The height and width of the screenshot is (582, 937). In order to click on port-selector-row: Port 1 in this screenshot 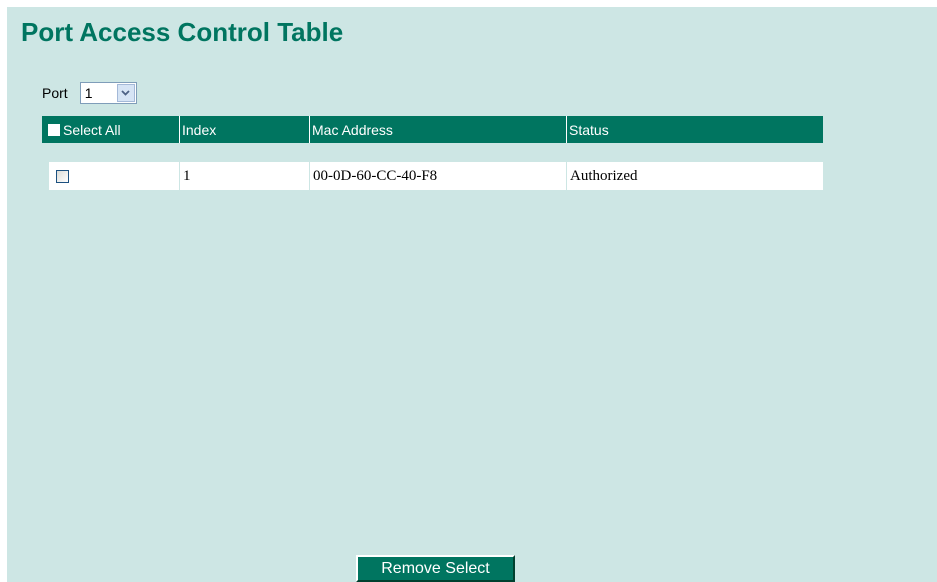, I will do `click(89, 93)`.